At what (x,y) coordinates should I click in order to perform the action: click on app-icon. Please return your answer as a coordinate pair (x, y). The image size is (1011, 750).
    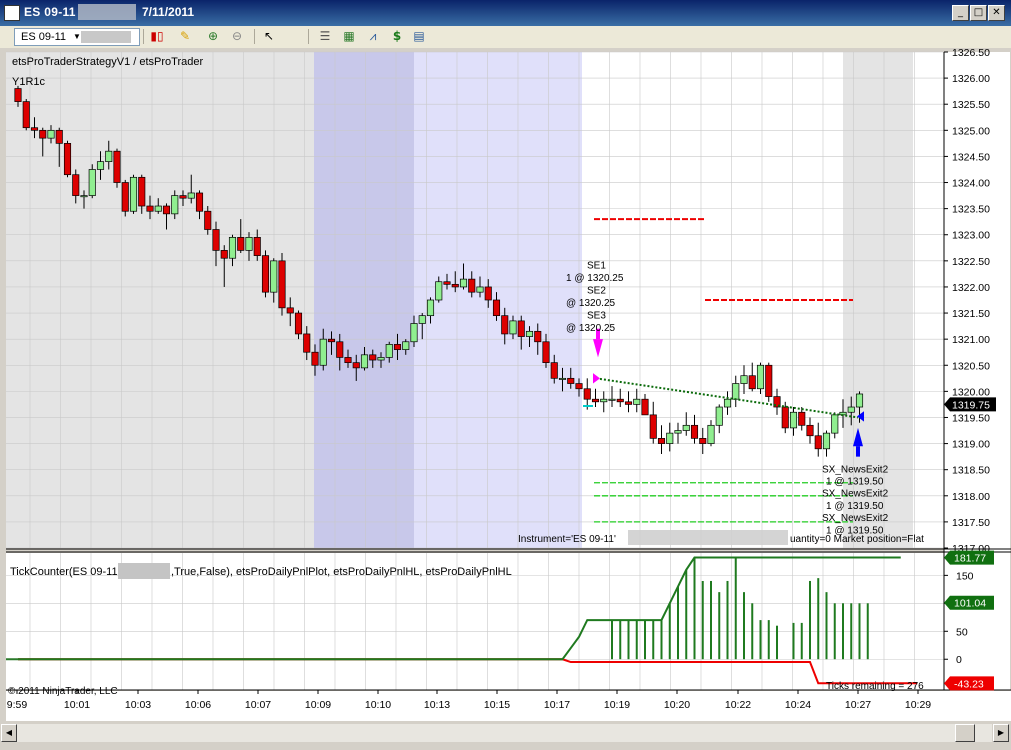
    Looking at the image, I should click on (12, 13).